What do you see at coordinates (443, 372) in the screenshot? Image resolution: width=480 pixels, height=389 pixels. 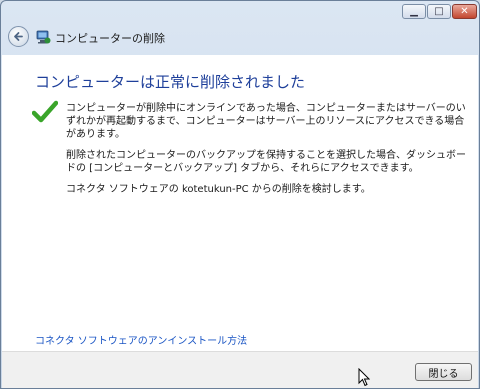 I see `close-button: 閉じる` at bounding box center [443, 372].